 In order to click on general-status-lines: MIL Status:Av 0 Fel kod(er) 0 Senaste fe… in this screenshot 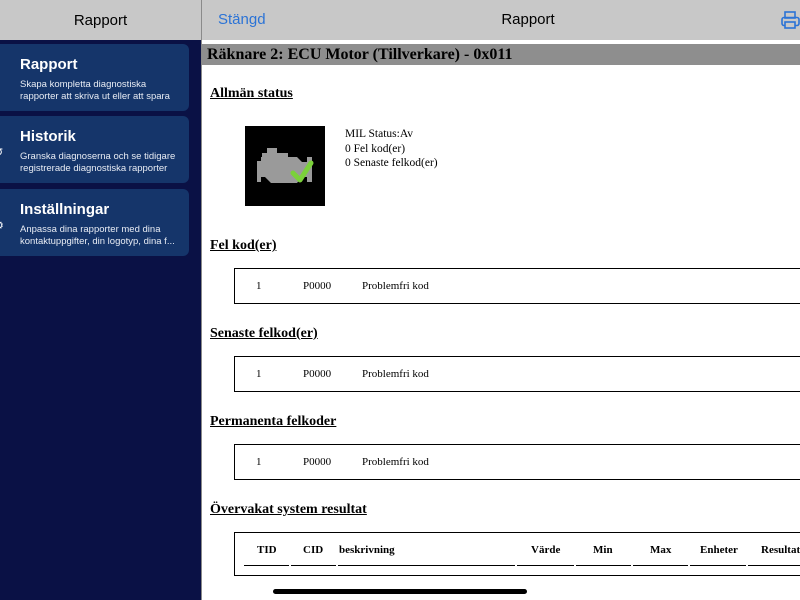, I will do `click(391, 149)`.